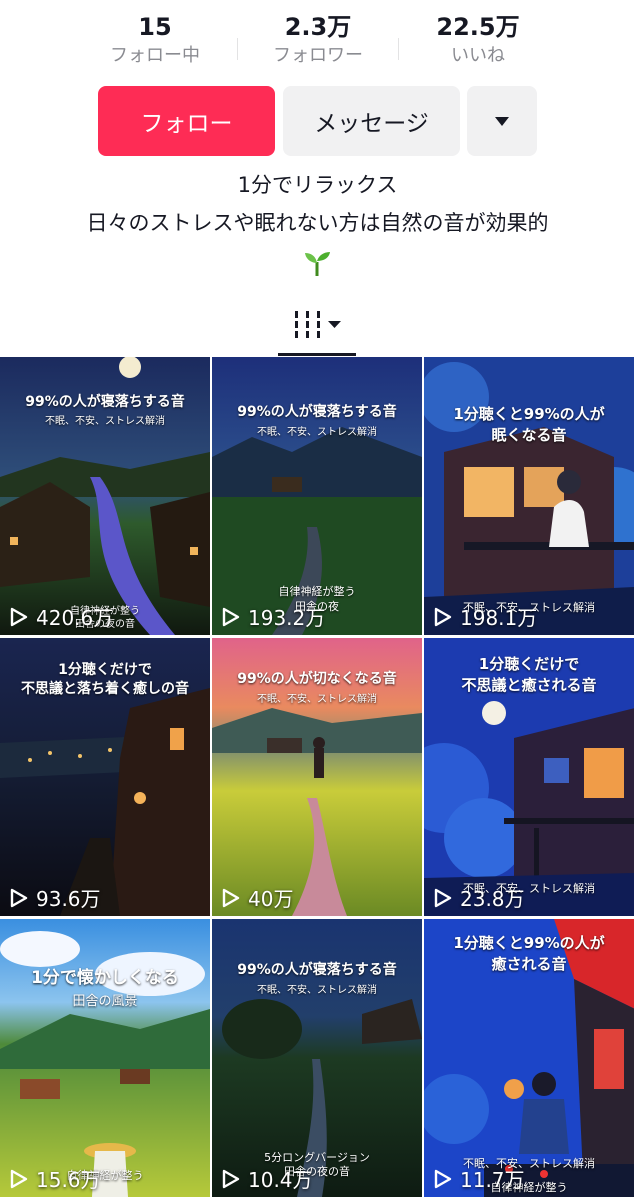 The height and width of the screenshot is (1200, 635). I want to click on view-count-value: 193.2万, so click(287, 618).